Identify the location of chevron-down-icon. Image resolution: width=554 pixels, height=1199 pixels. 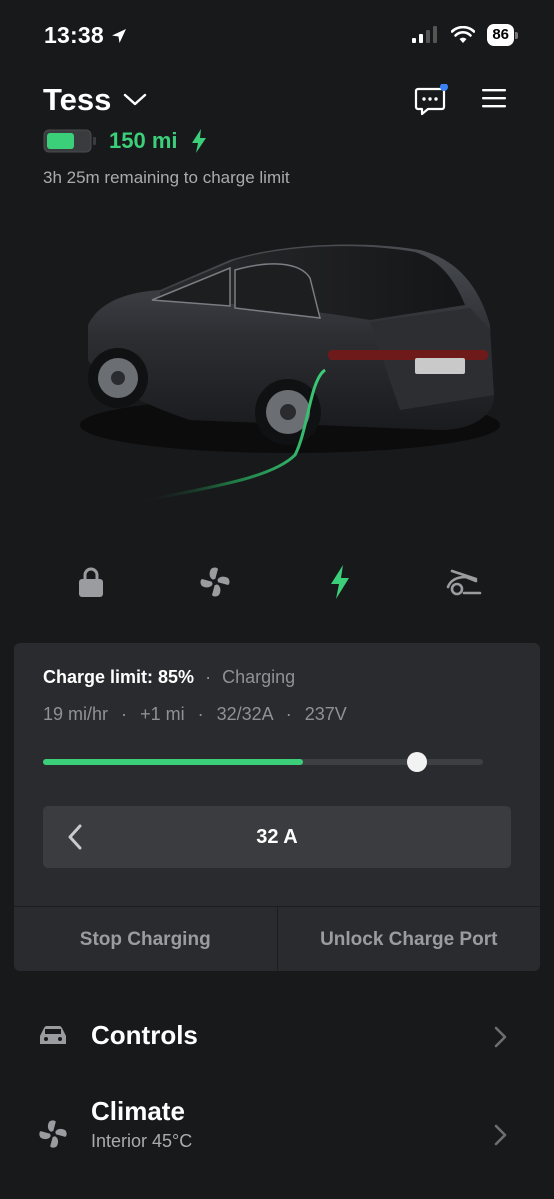
(135, 99).